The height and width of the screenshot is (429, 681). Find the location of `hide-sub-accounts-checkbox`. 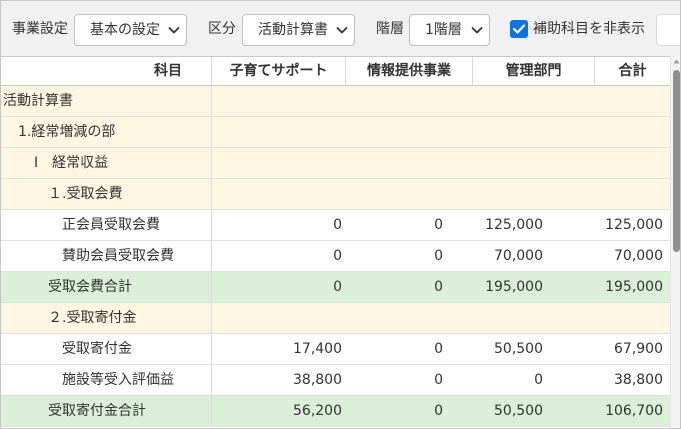

hide-sub-accounts-checkbox is located at coordinates (519, 29).